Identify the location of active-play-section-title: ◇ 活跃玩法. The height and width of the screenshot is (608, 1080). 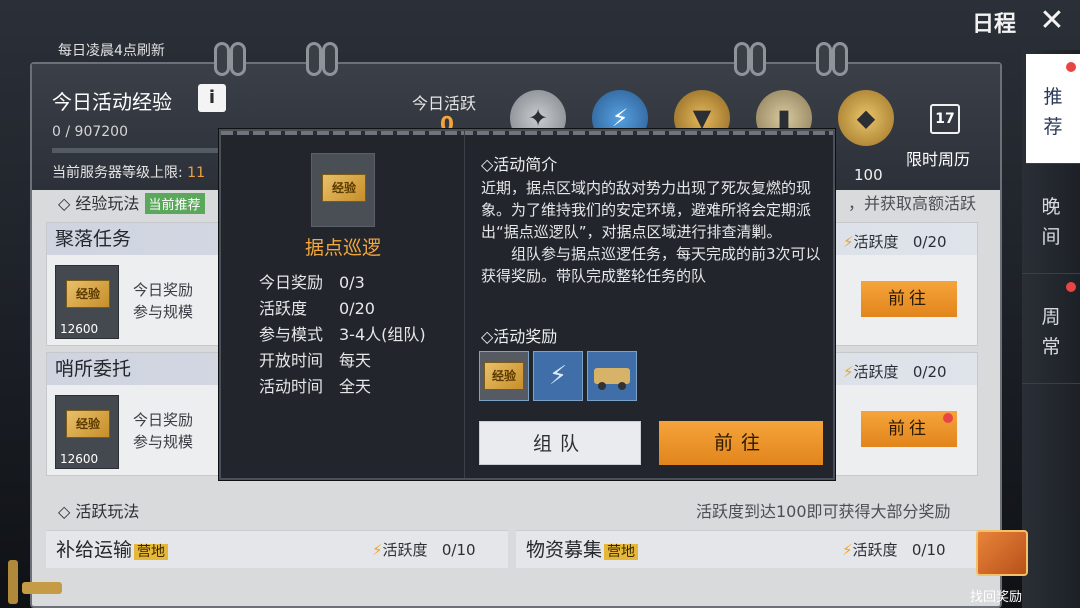
(99, 511).